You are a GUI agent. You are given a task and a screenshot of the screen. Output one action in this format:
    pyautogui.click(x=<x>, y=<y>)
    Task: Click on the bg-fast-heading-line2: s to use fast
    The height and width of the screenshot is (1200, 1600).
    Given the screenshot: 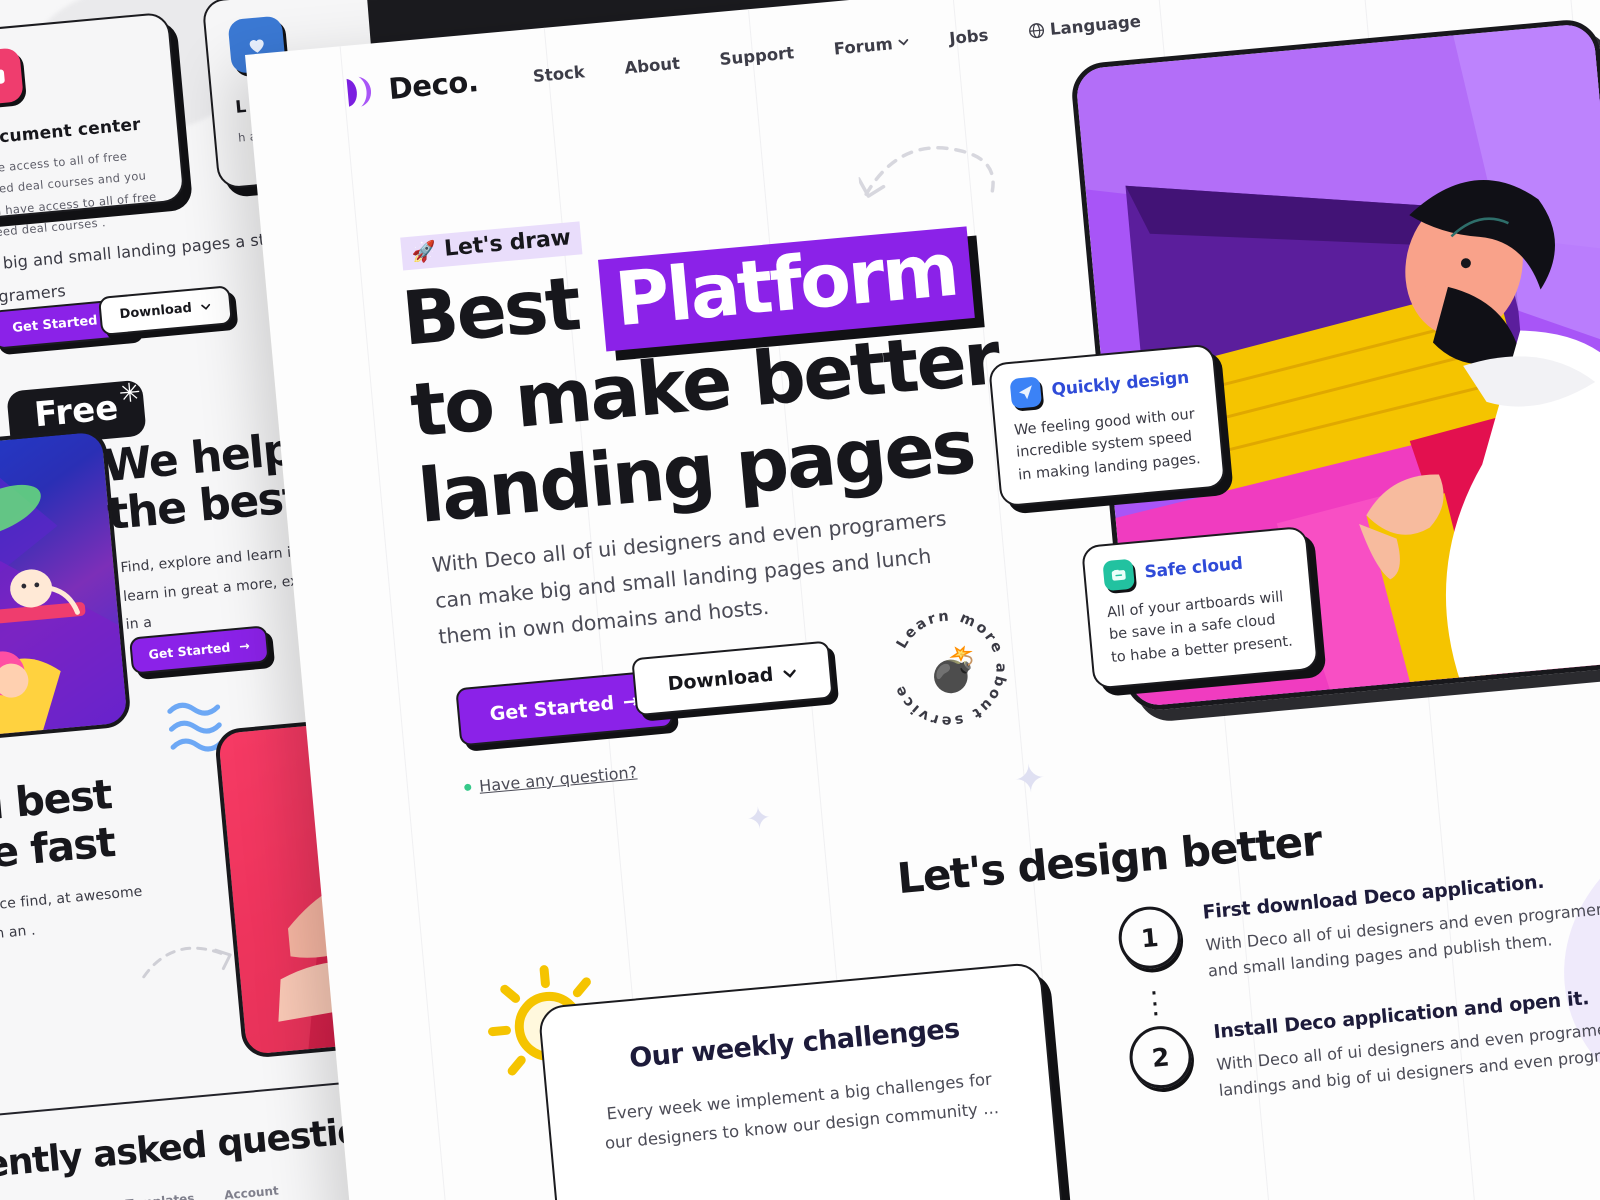 What is the action you would take?
    pyautogui.click(x=58, y=854)
    